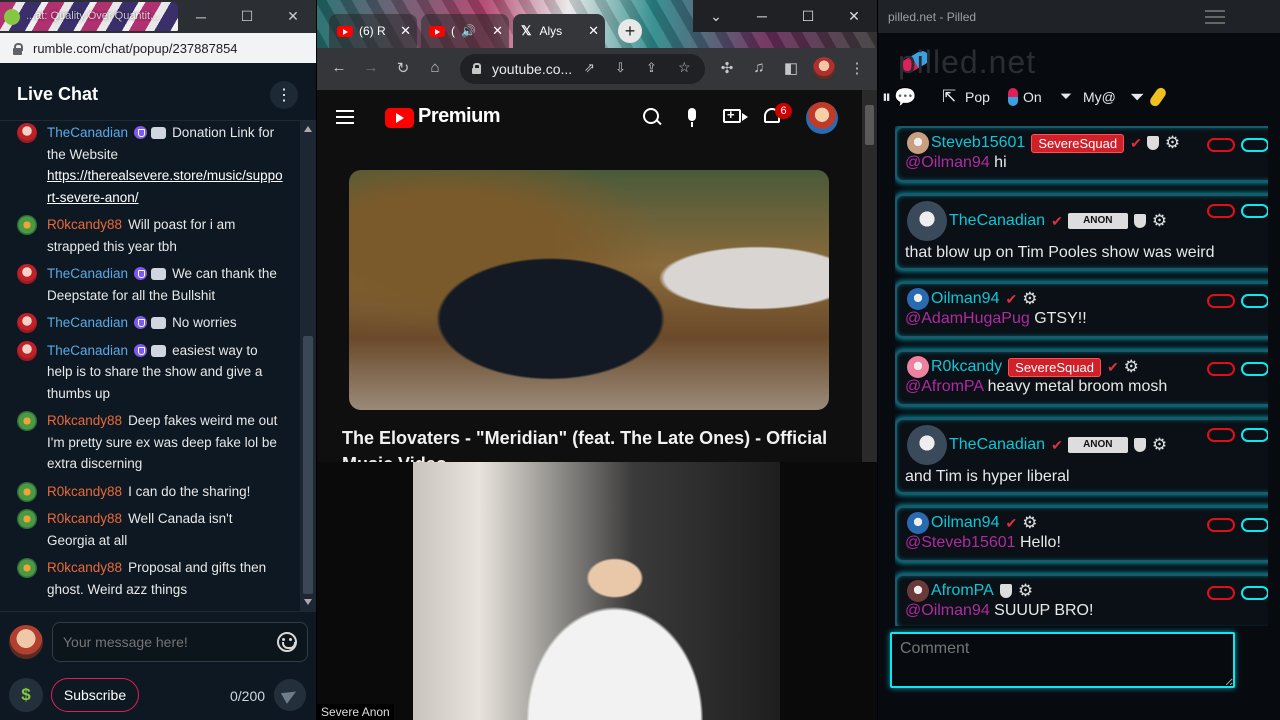 The image size is (1280, 720). Describe the element at coordinates (630, 31) in the screenshot. I see `new-tab-button: +` at that location.